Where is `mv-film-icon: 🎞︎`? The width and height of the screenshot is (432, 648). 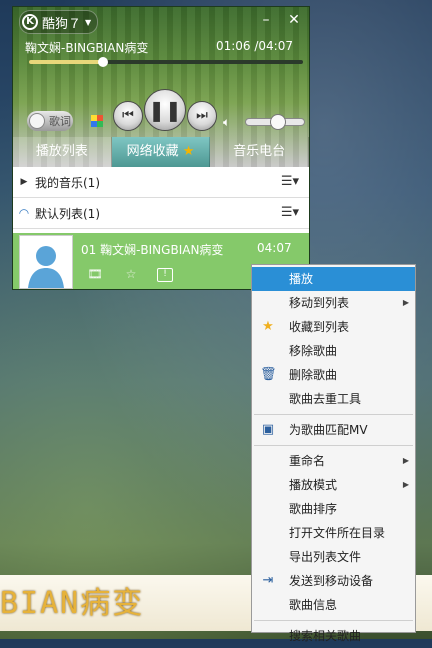
mv-film-icon: 🎞︎ is located at coordinates (95, 274).